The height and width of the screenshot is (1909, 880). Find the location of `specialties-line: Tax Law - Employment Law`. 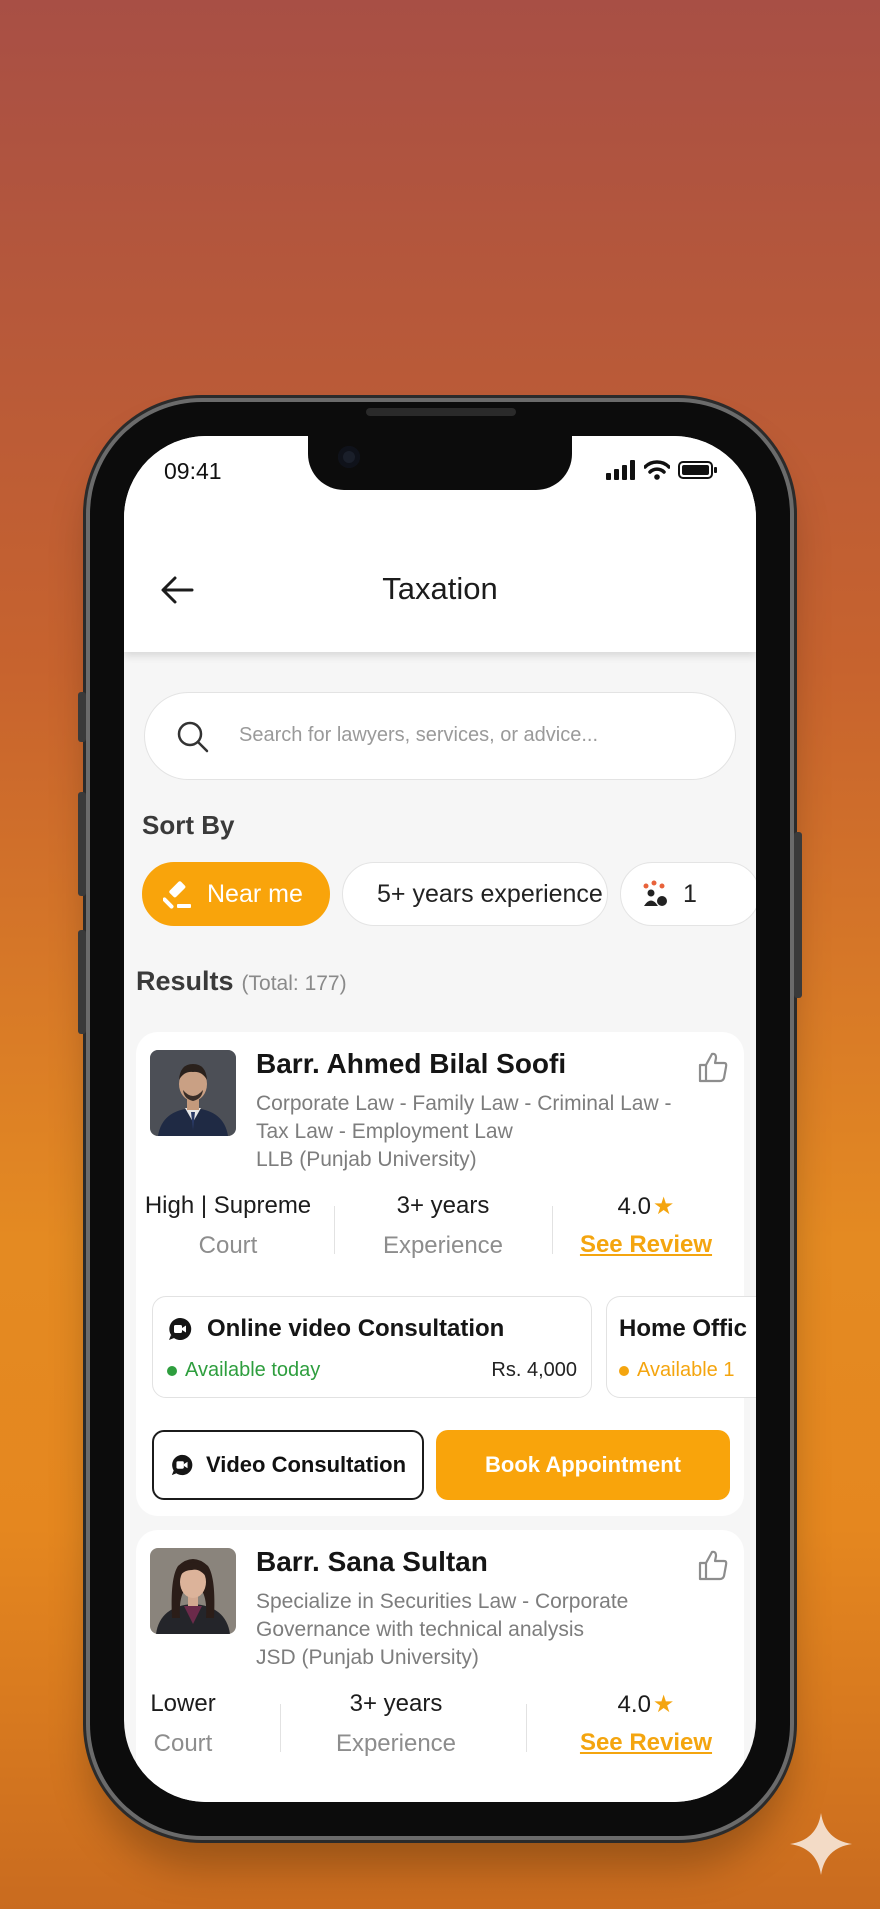

specialties-line: Tax Law - Employment Law is located at coordinates (384, 1131).